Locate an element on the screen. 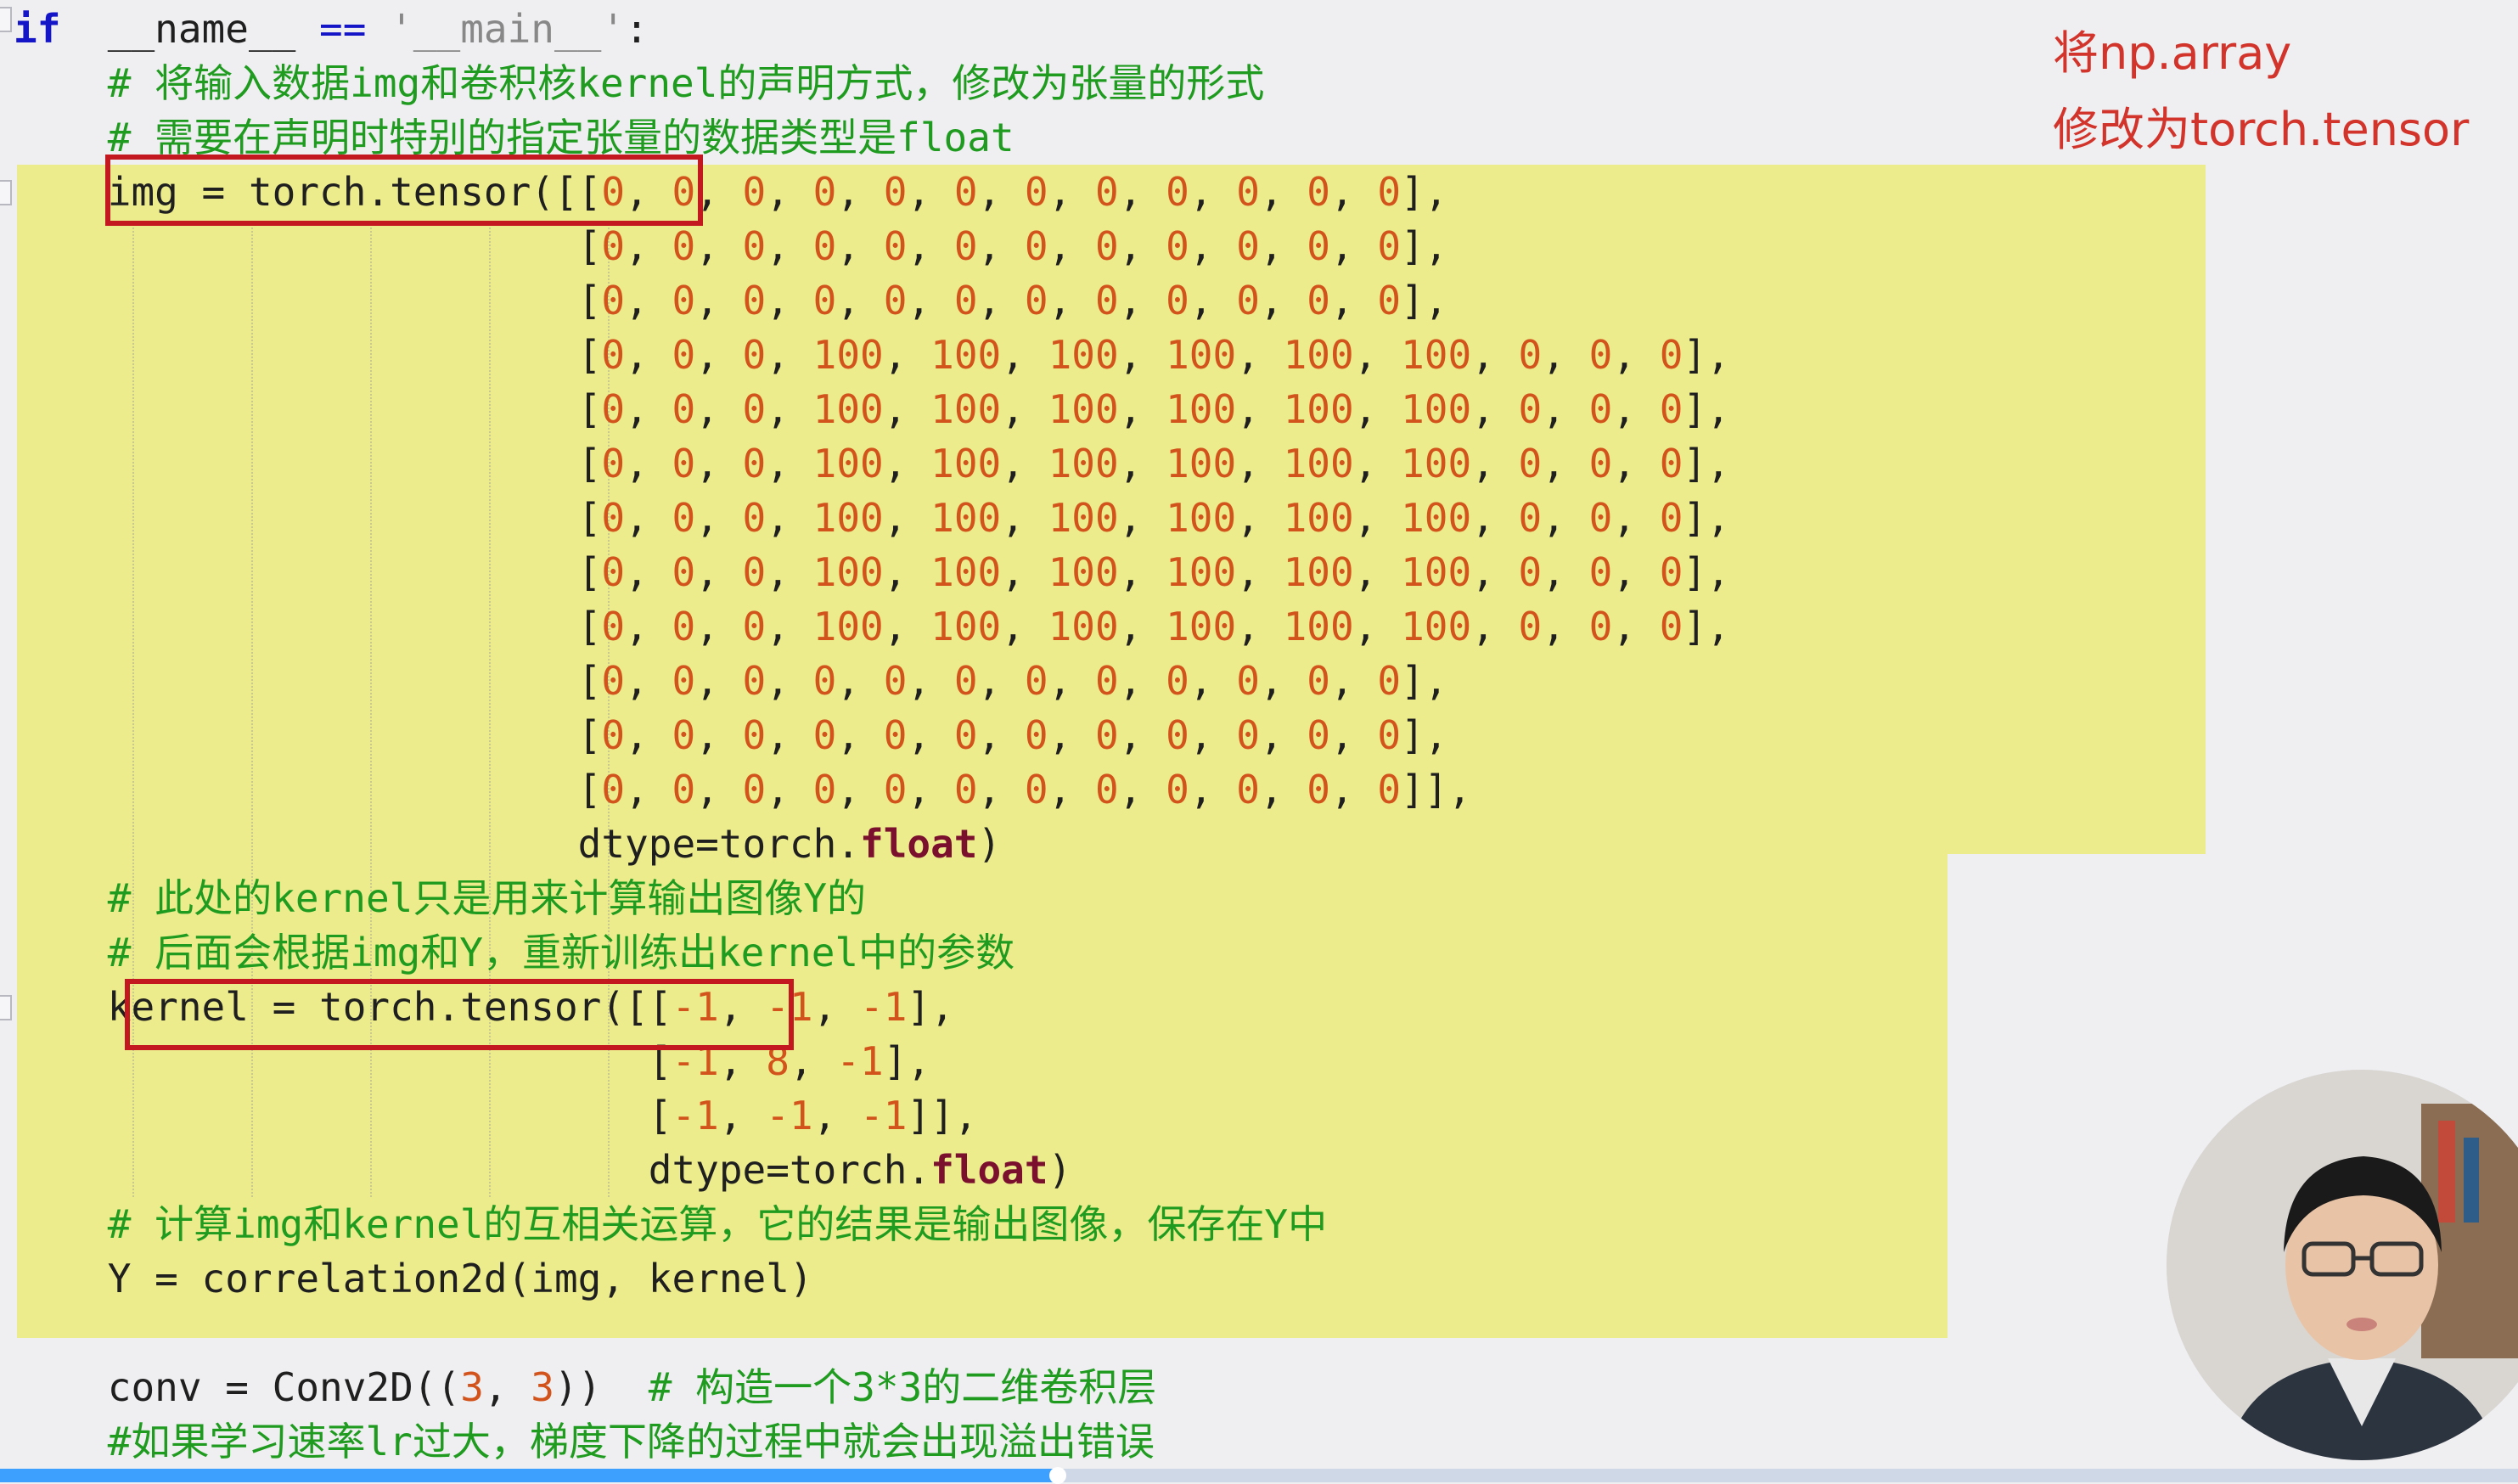 The width and height of the screenshot is (2518, 1484). code-line: [-1, -1, -1]], is located at coordinates (496, 1116).